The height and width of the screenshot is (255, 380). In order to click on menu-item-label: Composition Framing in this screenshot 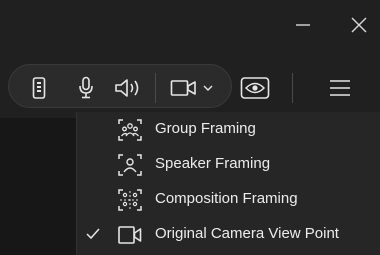, I will do `click(226, 198)`.